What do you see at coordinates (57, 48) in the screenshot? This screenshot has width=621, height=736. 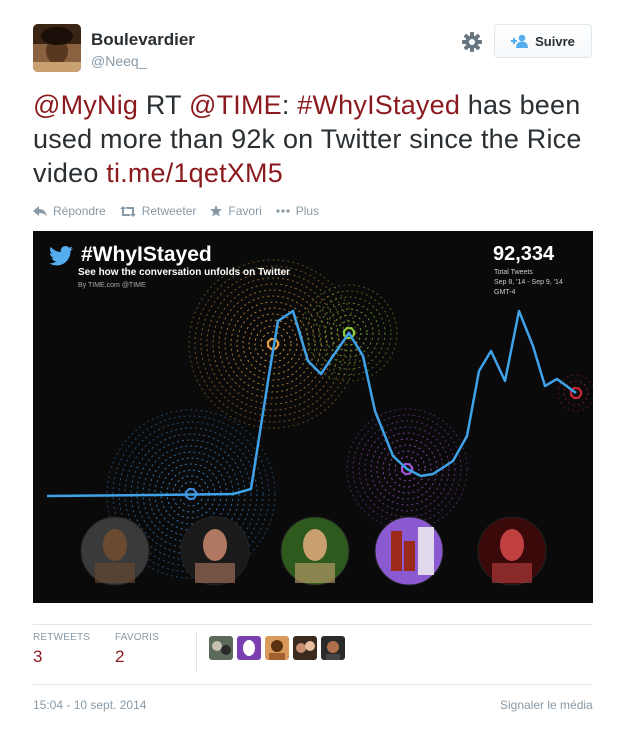 I see `user-avatar` at bounding box center [57, 48].